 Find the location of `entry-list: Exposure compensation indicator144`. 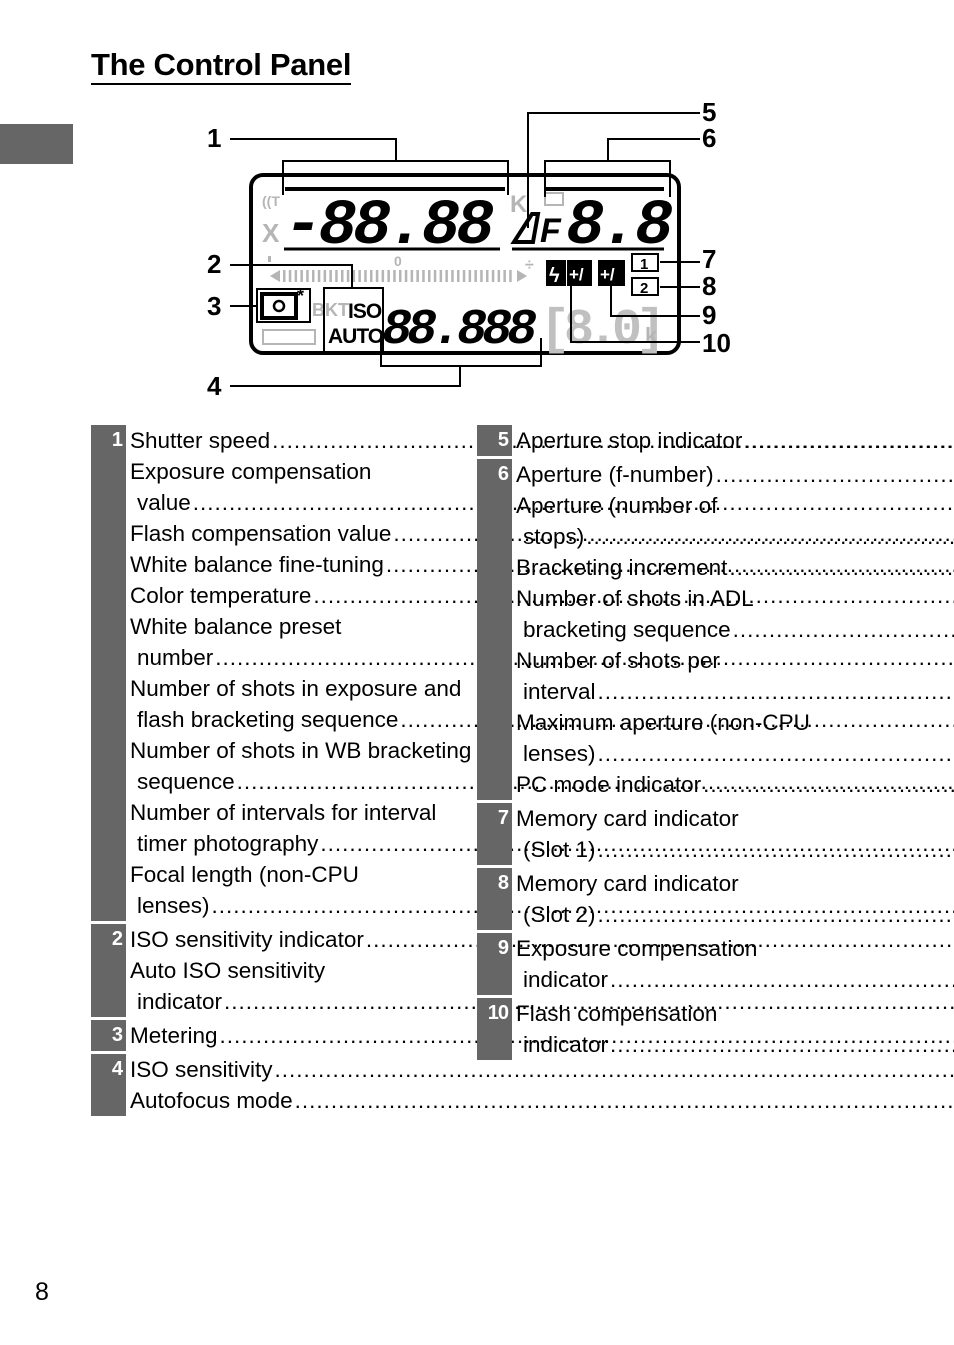

entry-list: Exposure compensation indicator144 is located at coordinates (733, 964).